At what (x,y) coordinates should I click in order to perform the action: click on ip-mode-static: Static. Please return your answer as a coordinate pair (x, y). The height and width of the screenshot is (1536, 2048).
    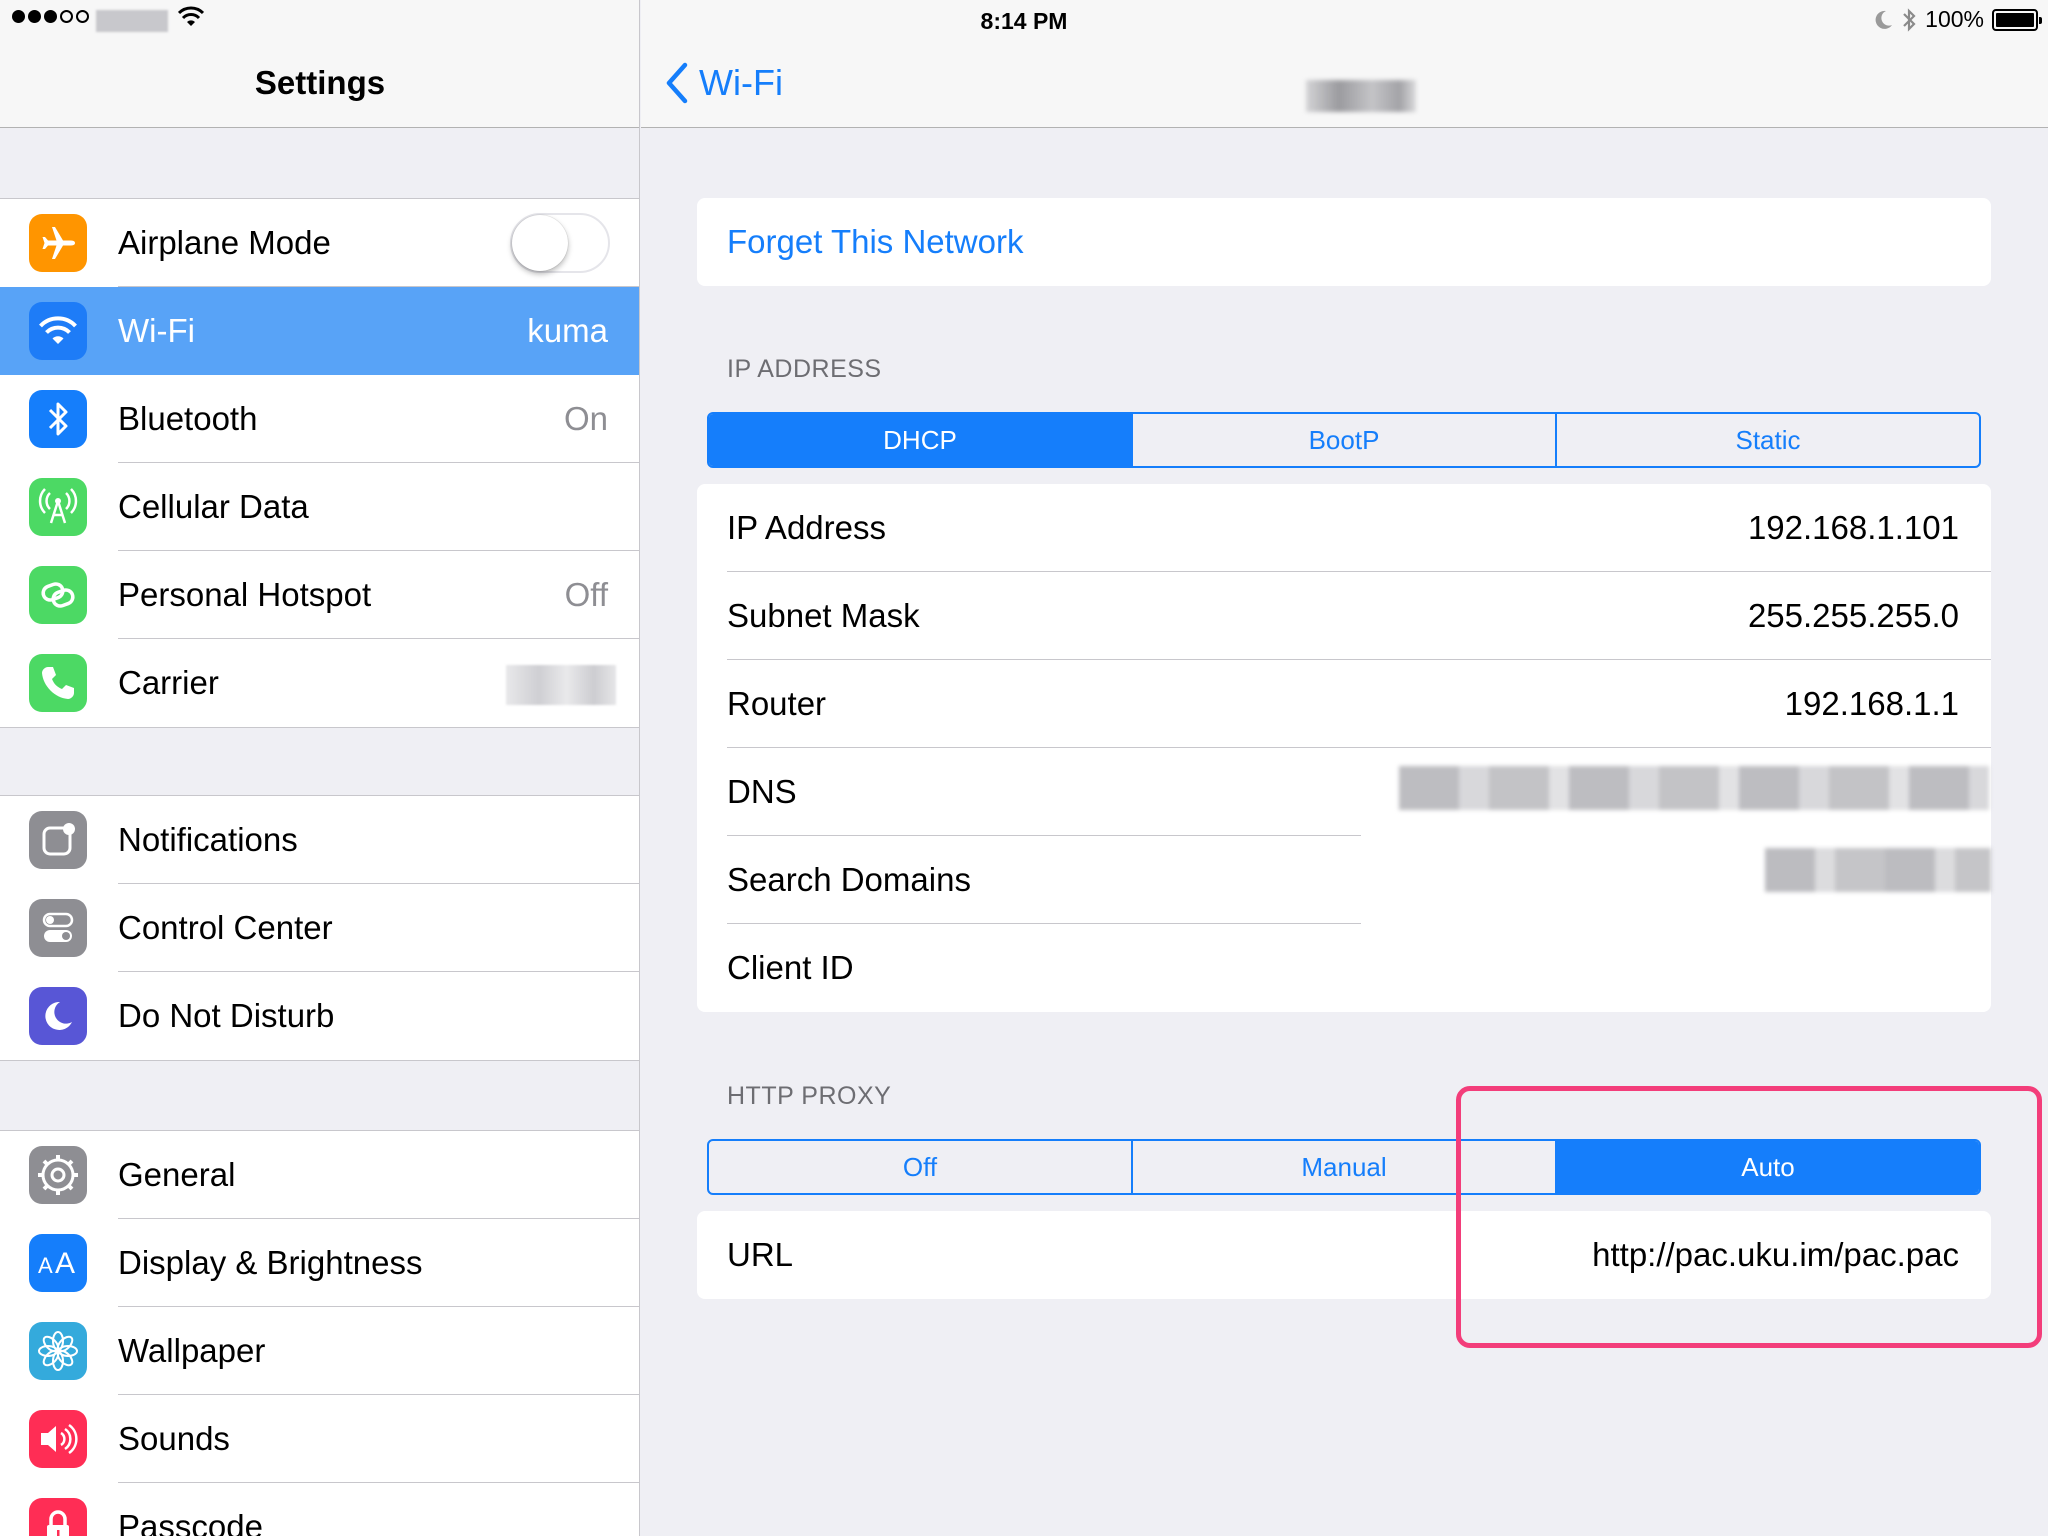
    Looking at the image, I should click on (1767, 440).